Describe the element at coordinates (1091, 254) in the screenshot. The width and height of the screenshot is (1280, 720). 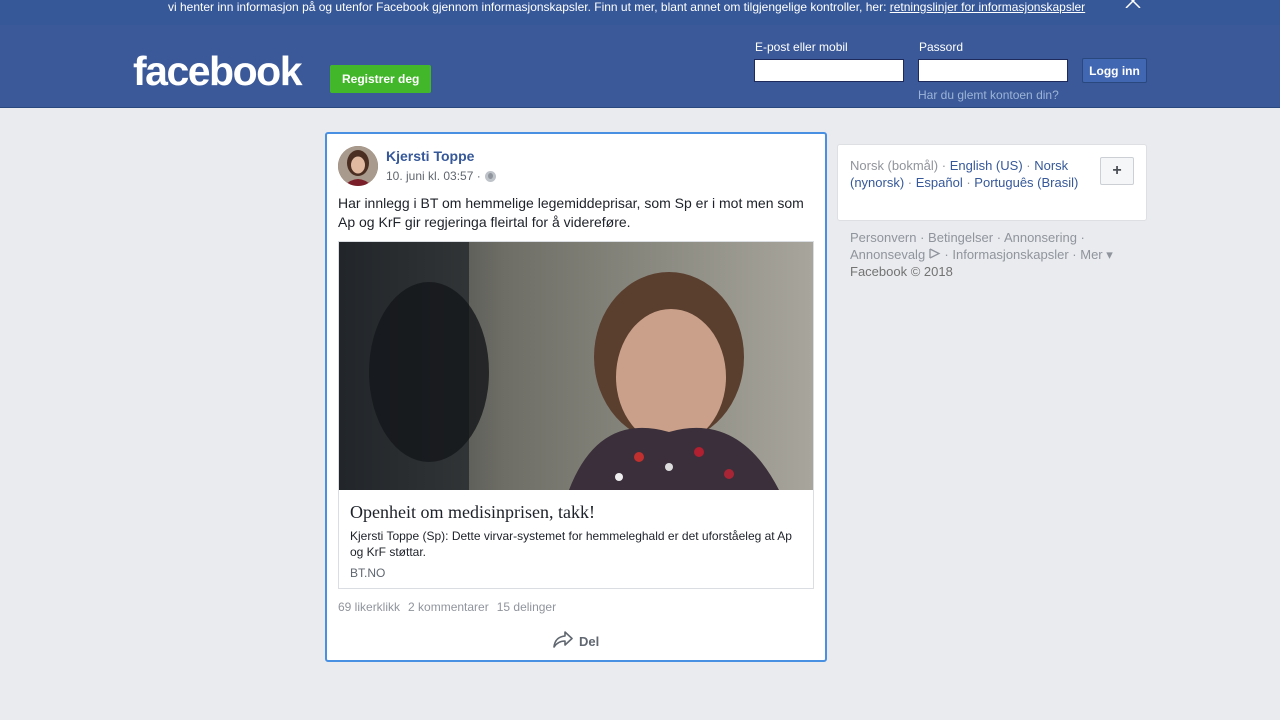
I see `footer-link-more: Mer` at that location.